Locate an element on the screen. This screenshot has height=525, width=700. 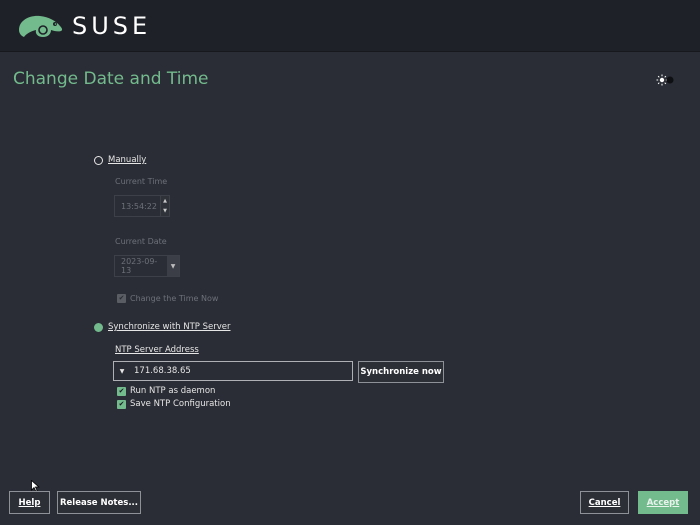
change-time-now-checkbox: ✔ Change the Time Now is located at coordinates (167, 298).